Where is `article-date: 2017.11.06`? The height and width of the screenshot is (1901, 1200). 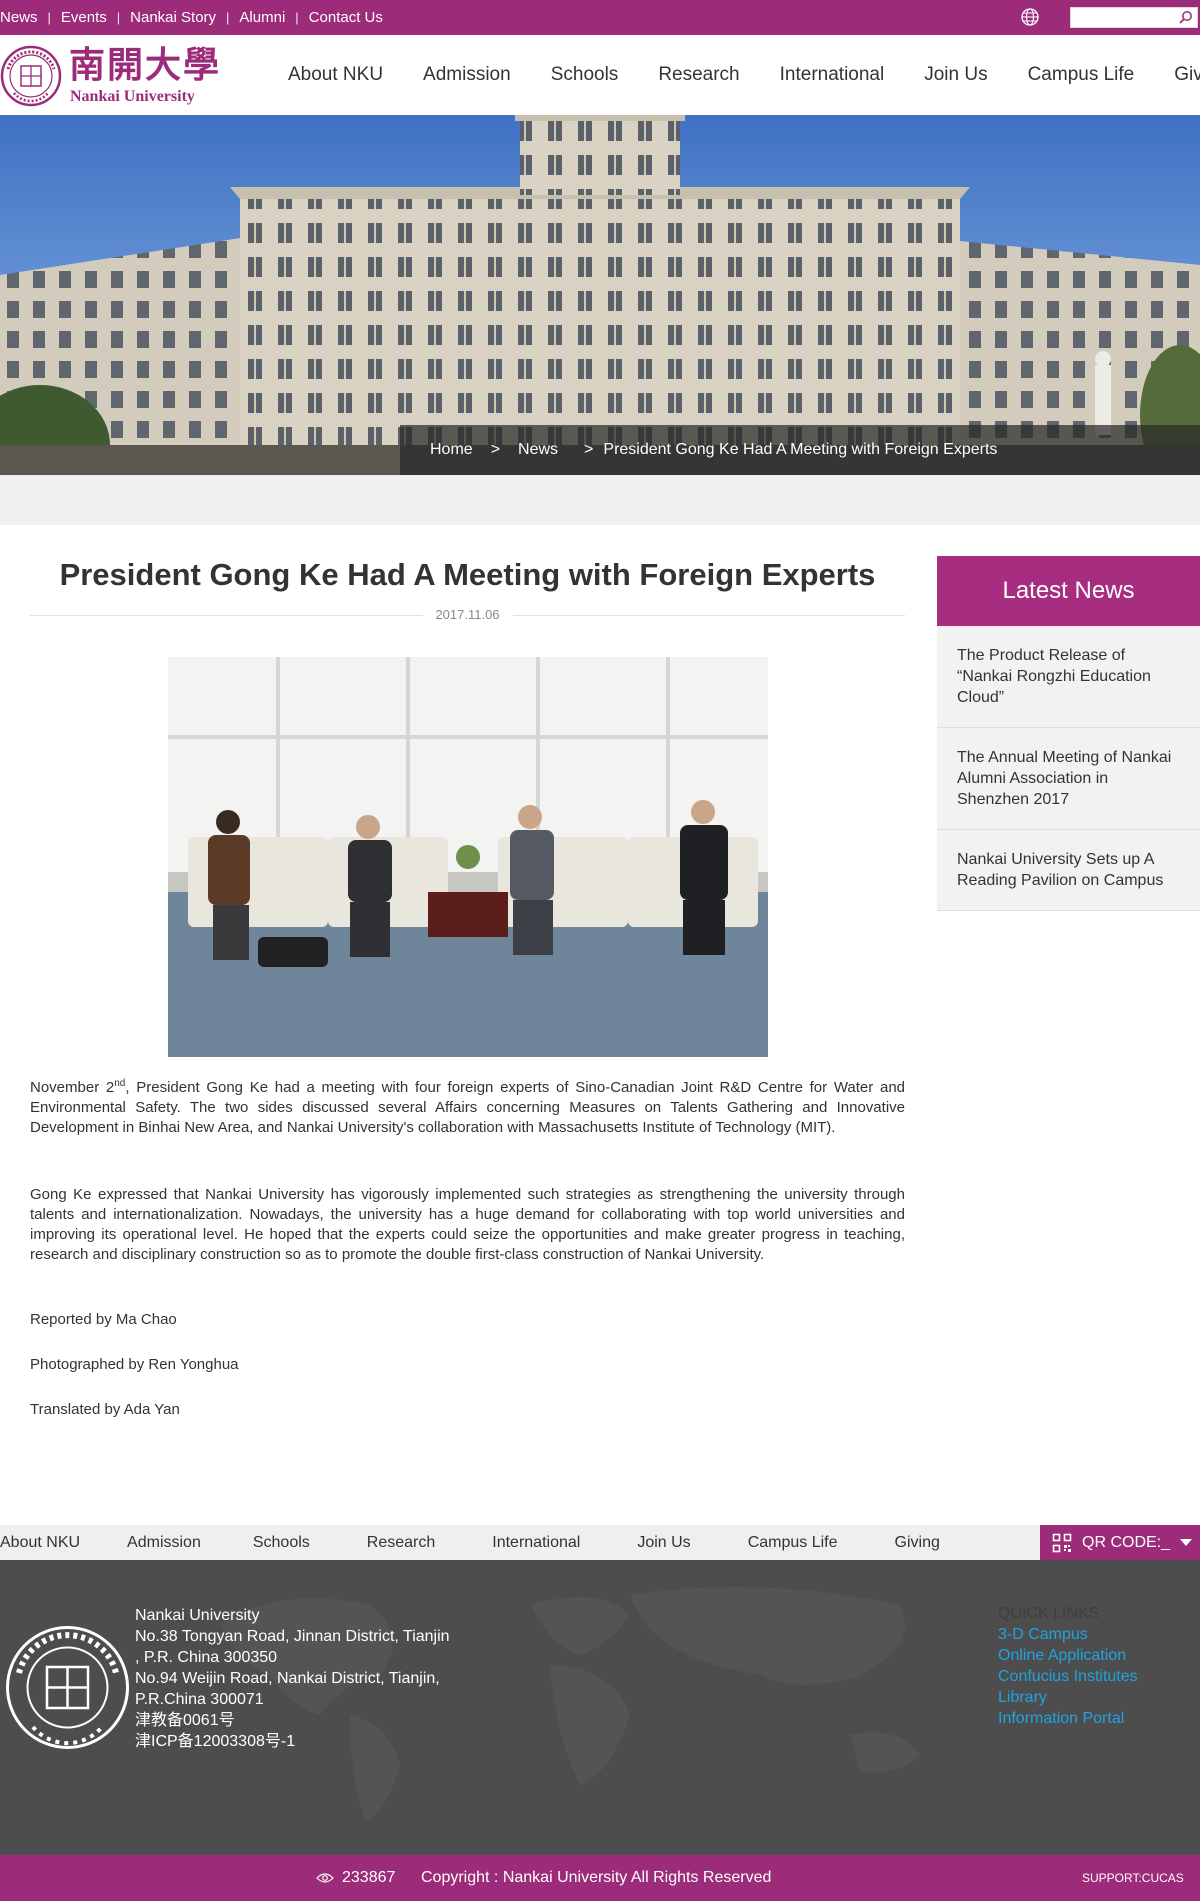 article-date: 2017.11.06 is located at coordinates (467, 615).